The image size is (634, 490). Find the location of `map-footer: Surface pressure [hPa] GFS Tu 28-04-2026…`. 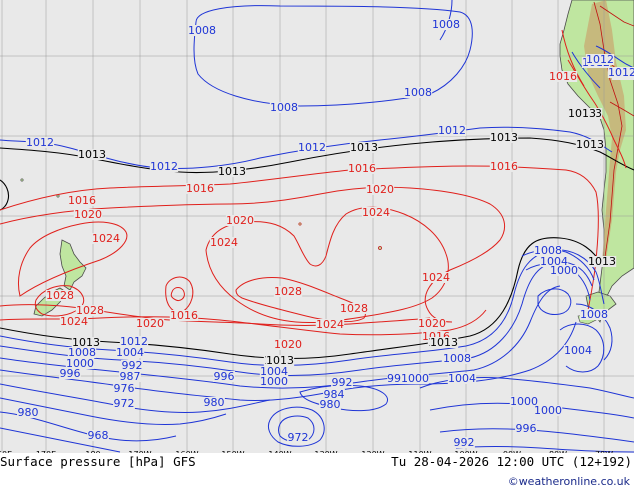

map-footer: Surface pressure [hPa] GFS Tu 28-04-2026… is located at coordinates (317, 471).